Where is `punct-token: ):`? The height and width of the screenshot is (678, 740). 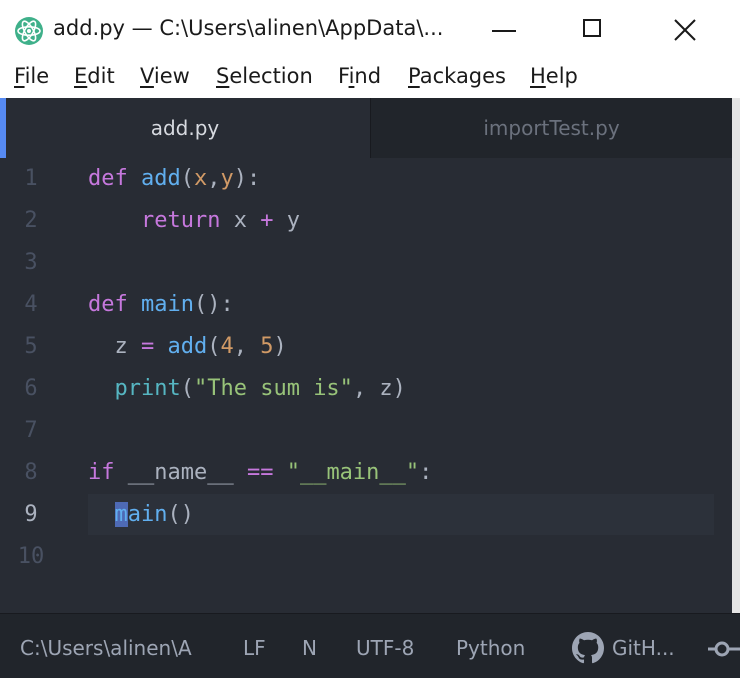 punct-token: ): is located at coordinates (247, 178).